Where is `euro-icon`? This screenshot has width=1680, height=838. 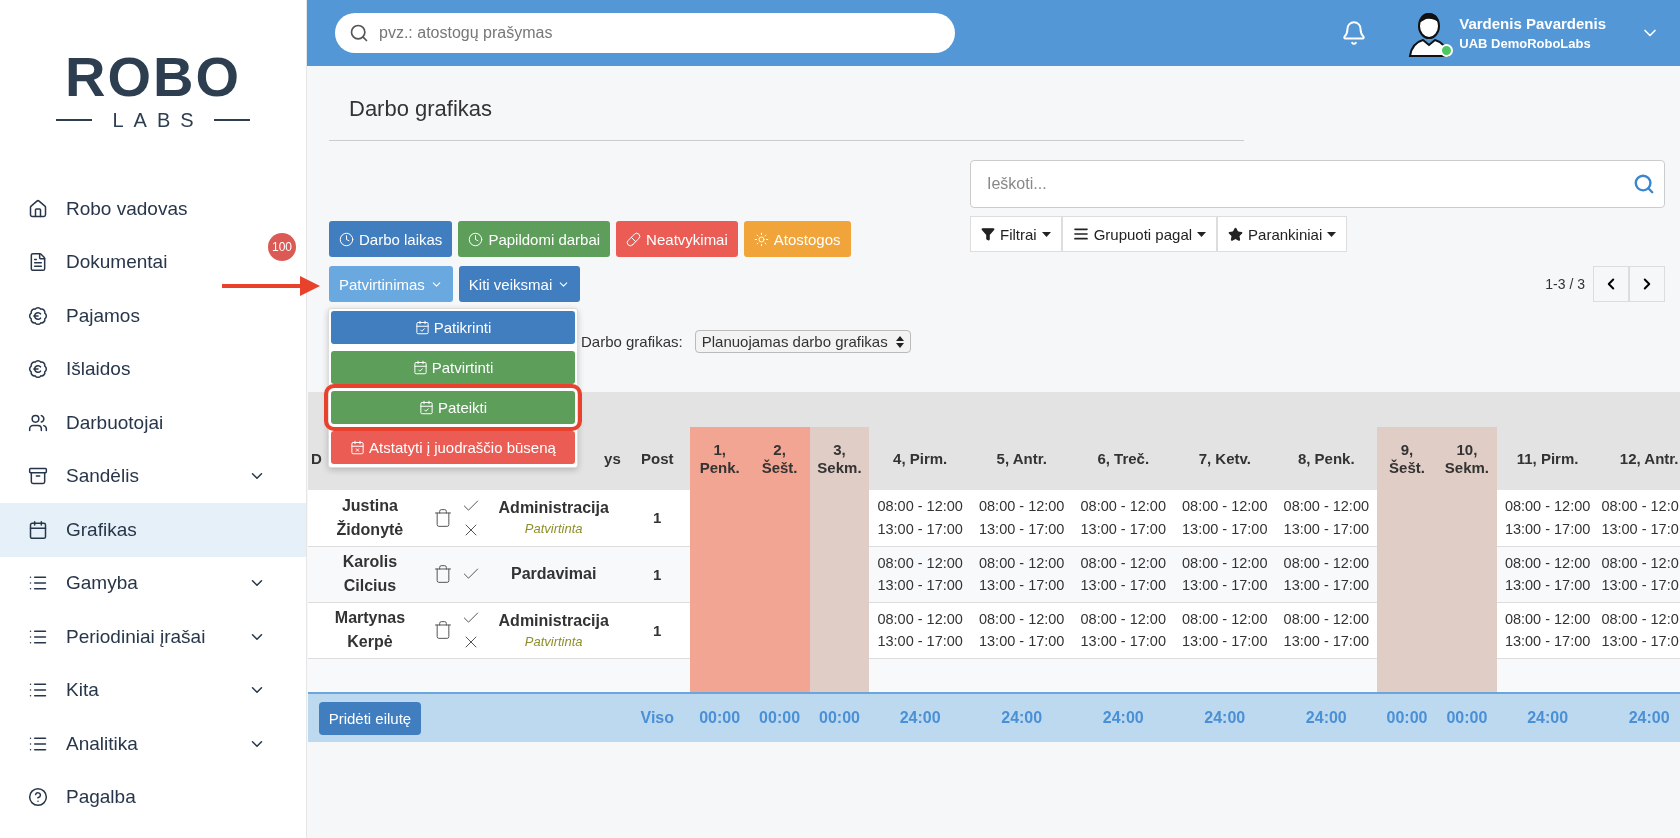
euro-icon is located at coordinates (38, 369).